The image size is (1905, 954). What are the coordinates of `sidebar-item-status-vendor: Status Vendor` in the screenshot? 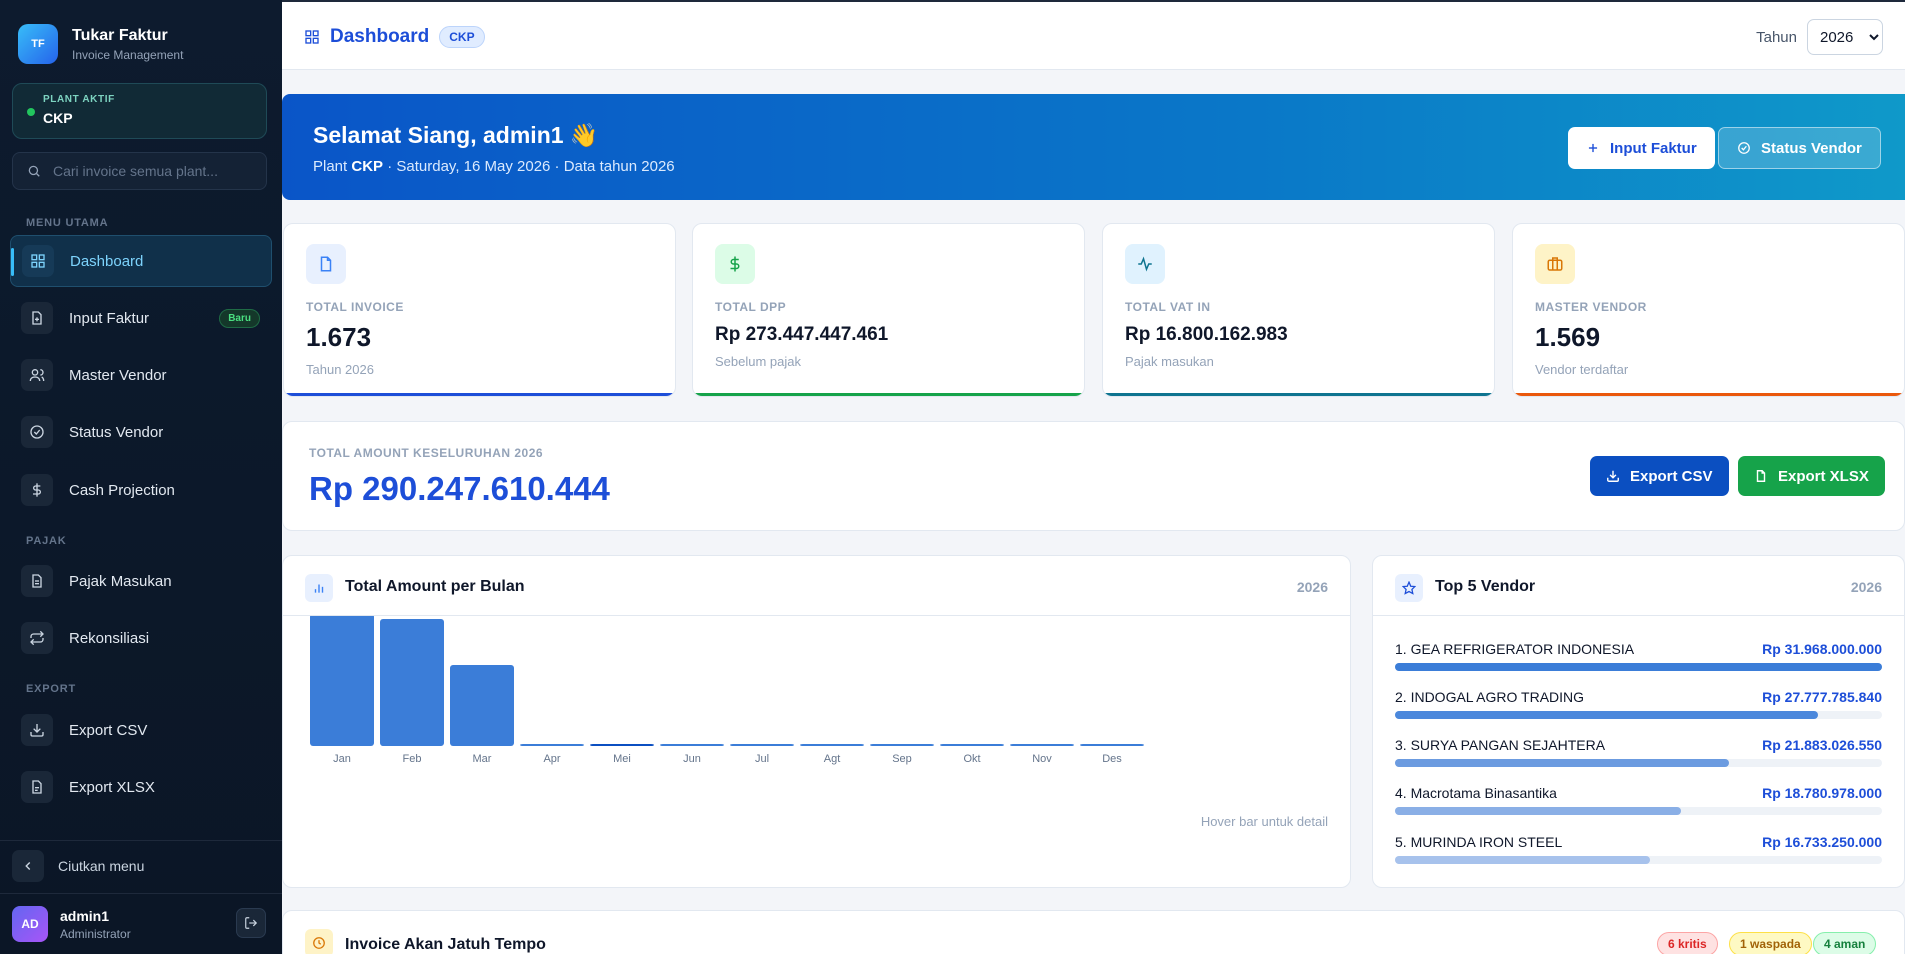 It's located at (141, 432).